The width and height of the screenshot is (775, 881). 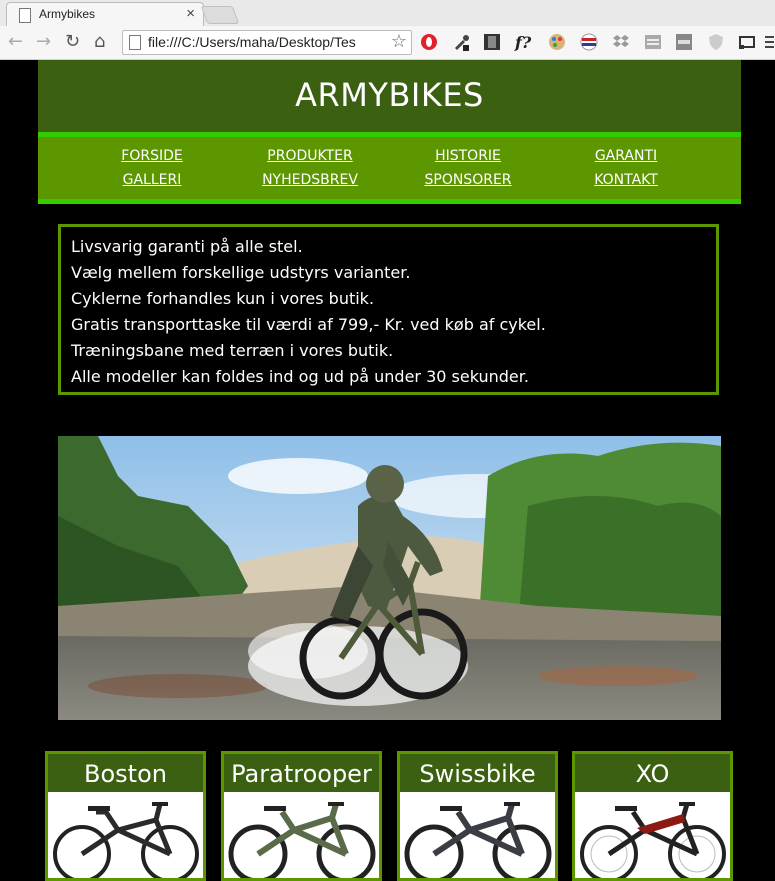 I want to click on back-icon: ←, so click(x=15, y=42).